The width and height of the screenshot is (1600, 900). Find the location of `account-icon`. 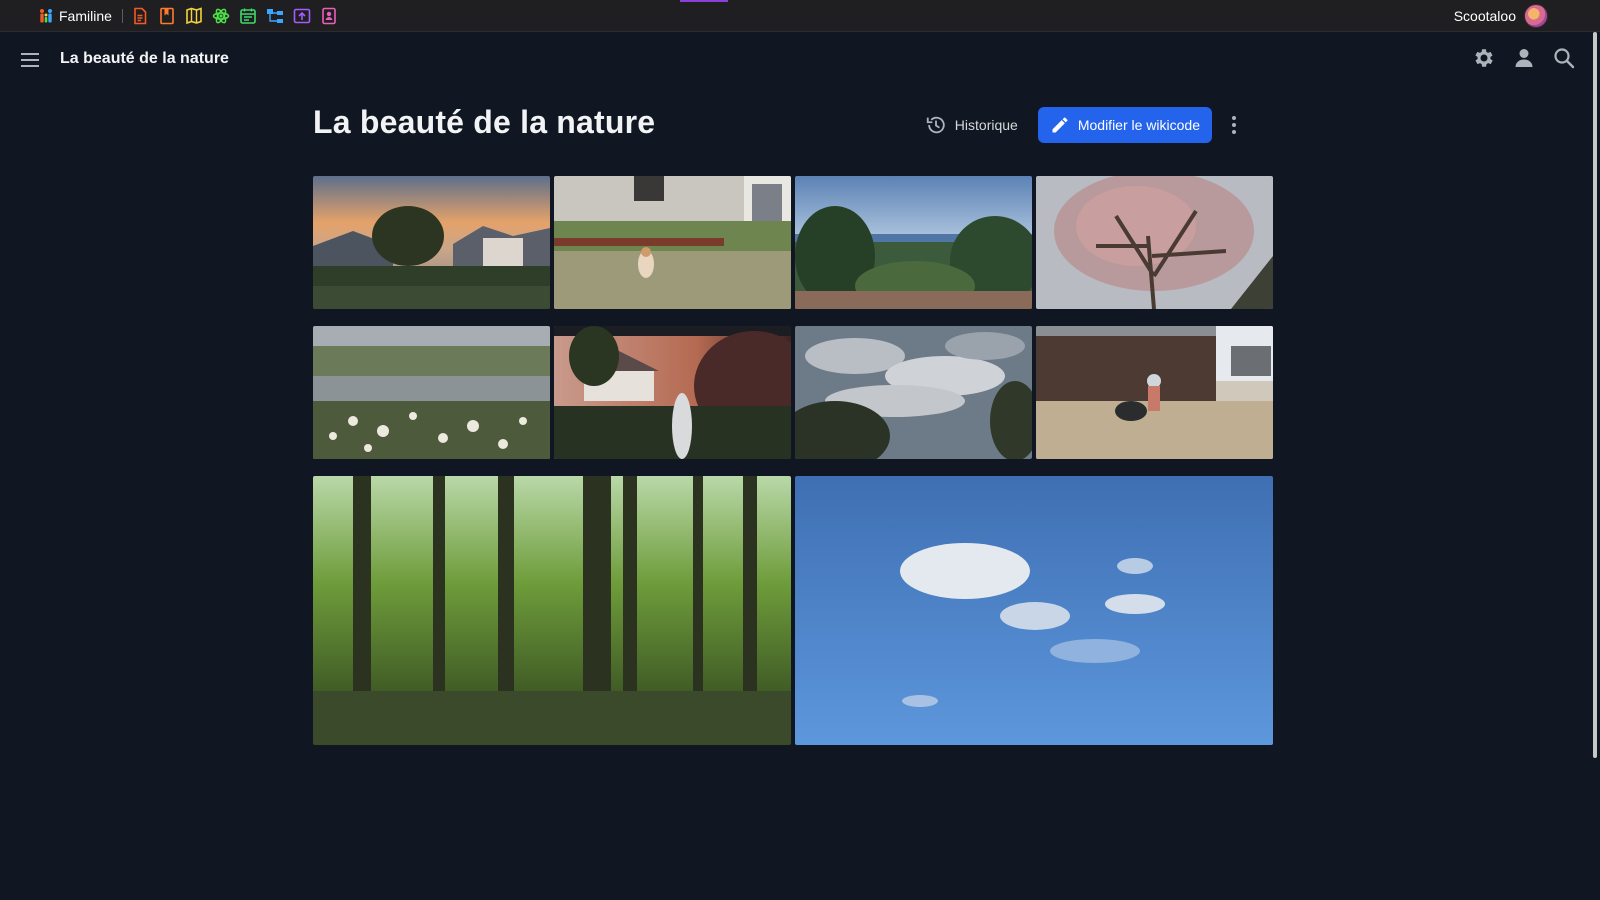

account-icon is located at coordinates (1524, 58).